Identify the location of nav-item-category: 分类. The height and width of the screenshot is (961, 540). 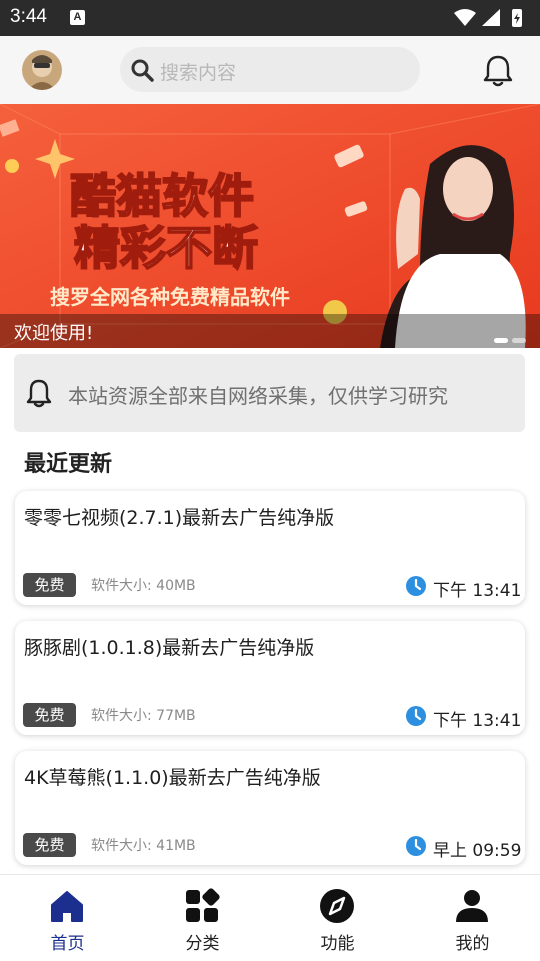
(202, 918).